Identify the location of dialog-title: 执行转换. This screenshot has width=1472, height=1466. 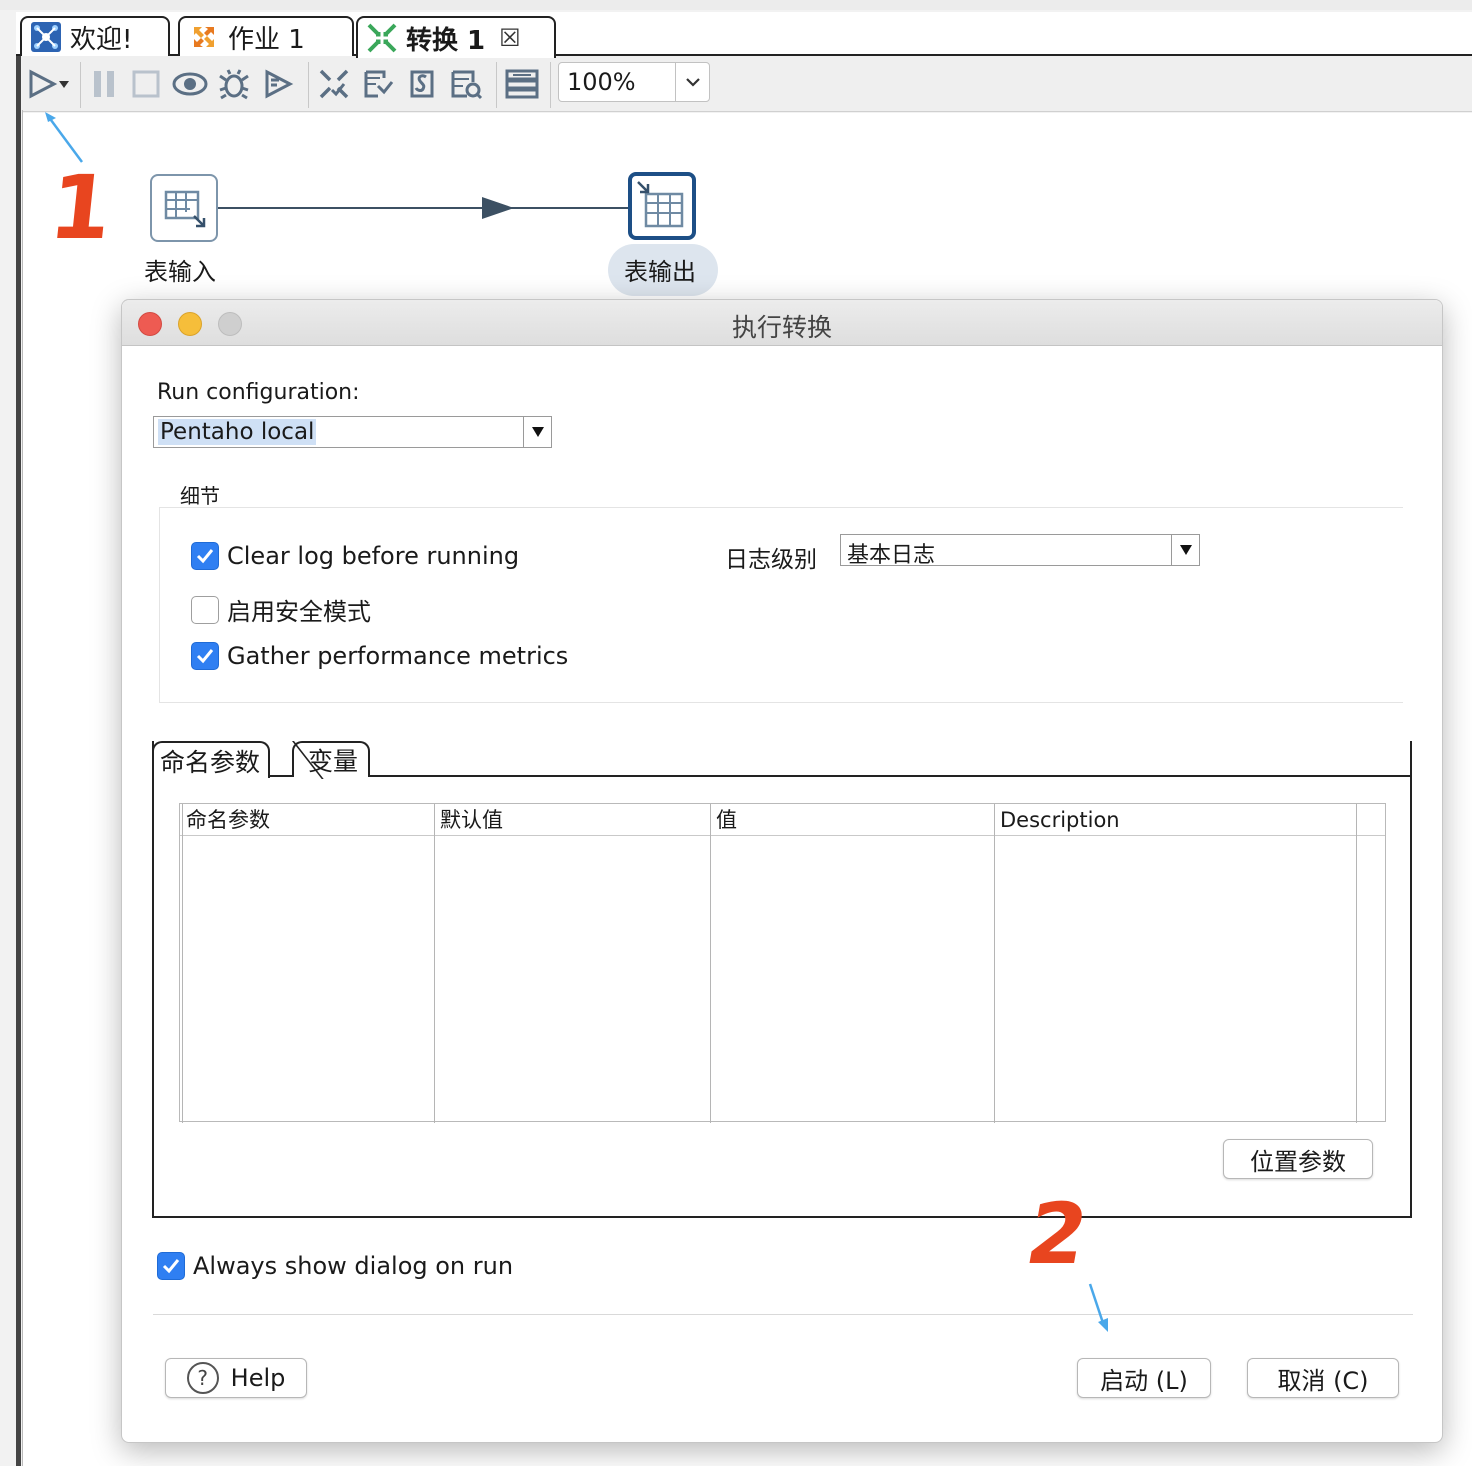
(781, 327).